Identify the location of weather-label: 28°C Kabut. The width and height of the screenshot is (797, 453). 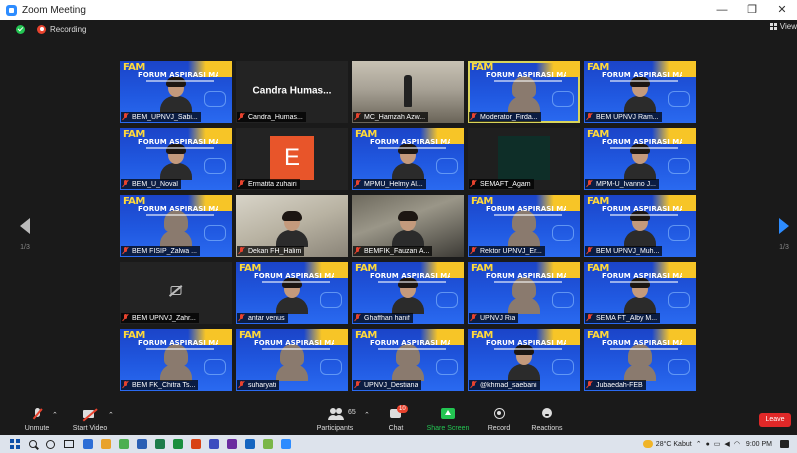
(674, 444).